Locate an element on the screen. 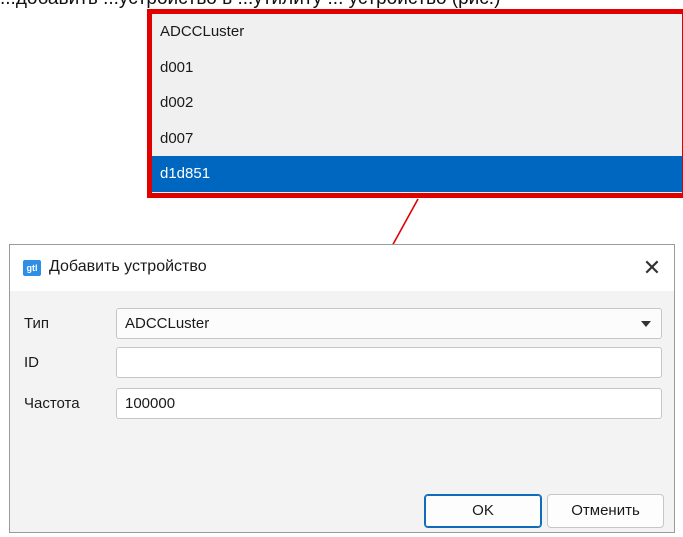 This screenshot has width=683, height=537. dropdown-option-d1d851: d1d851 is located at coordinates (417, 174).